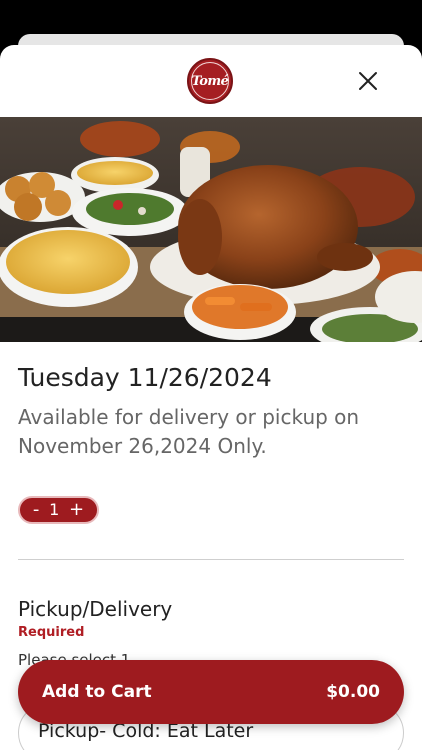 The height and width of the screenshot is (750, 422). I want to click on cart-price: $0.00, so click(353, 692).